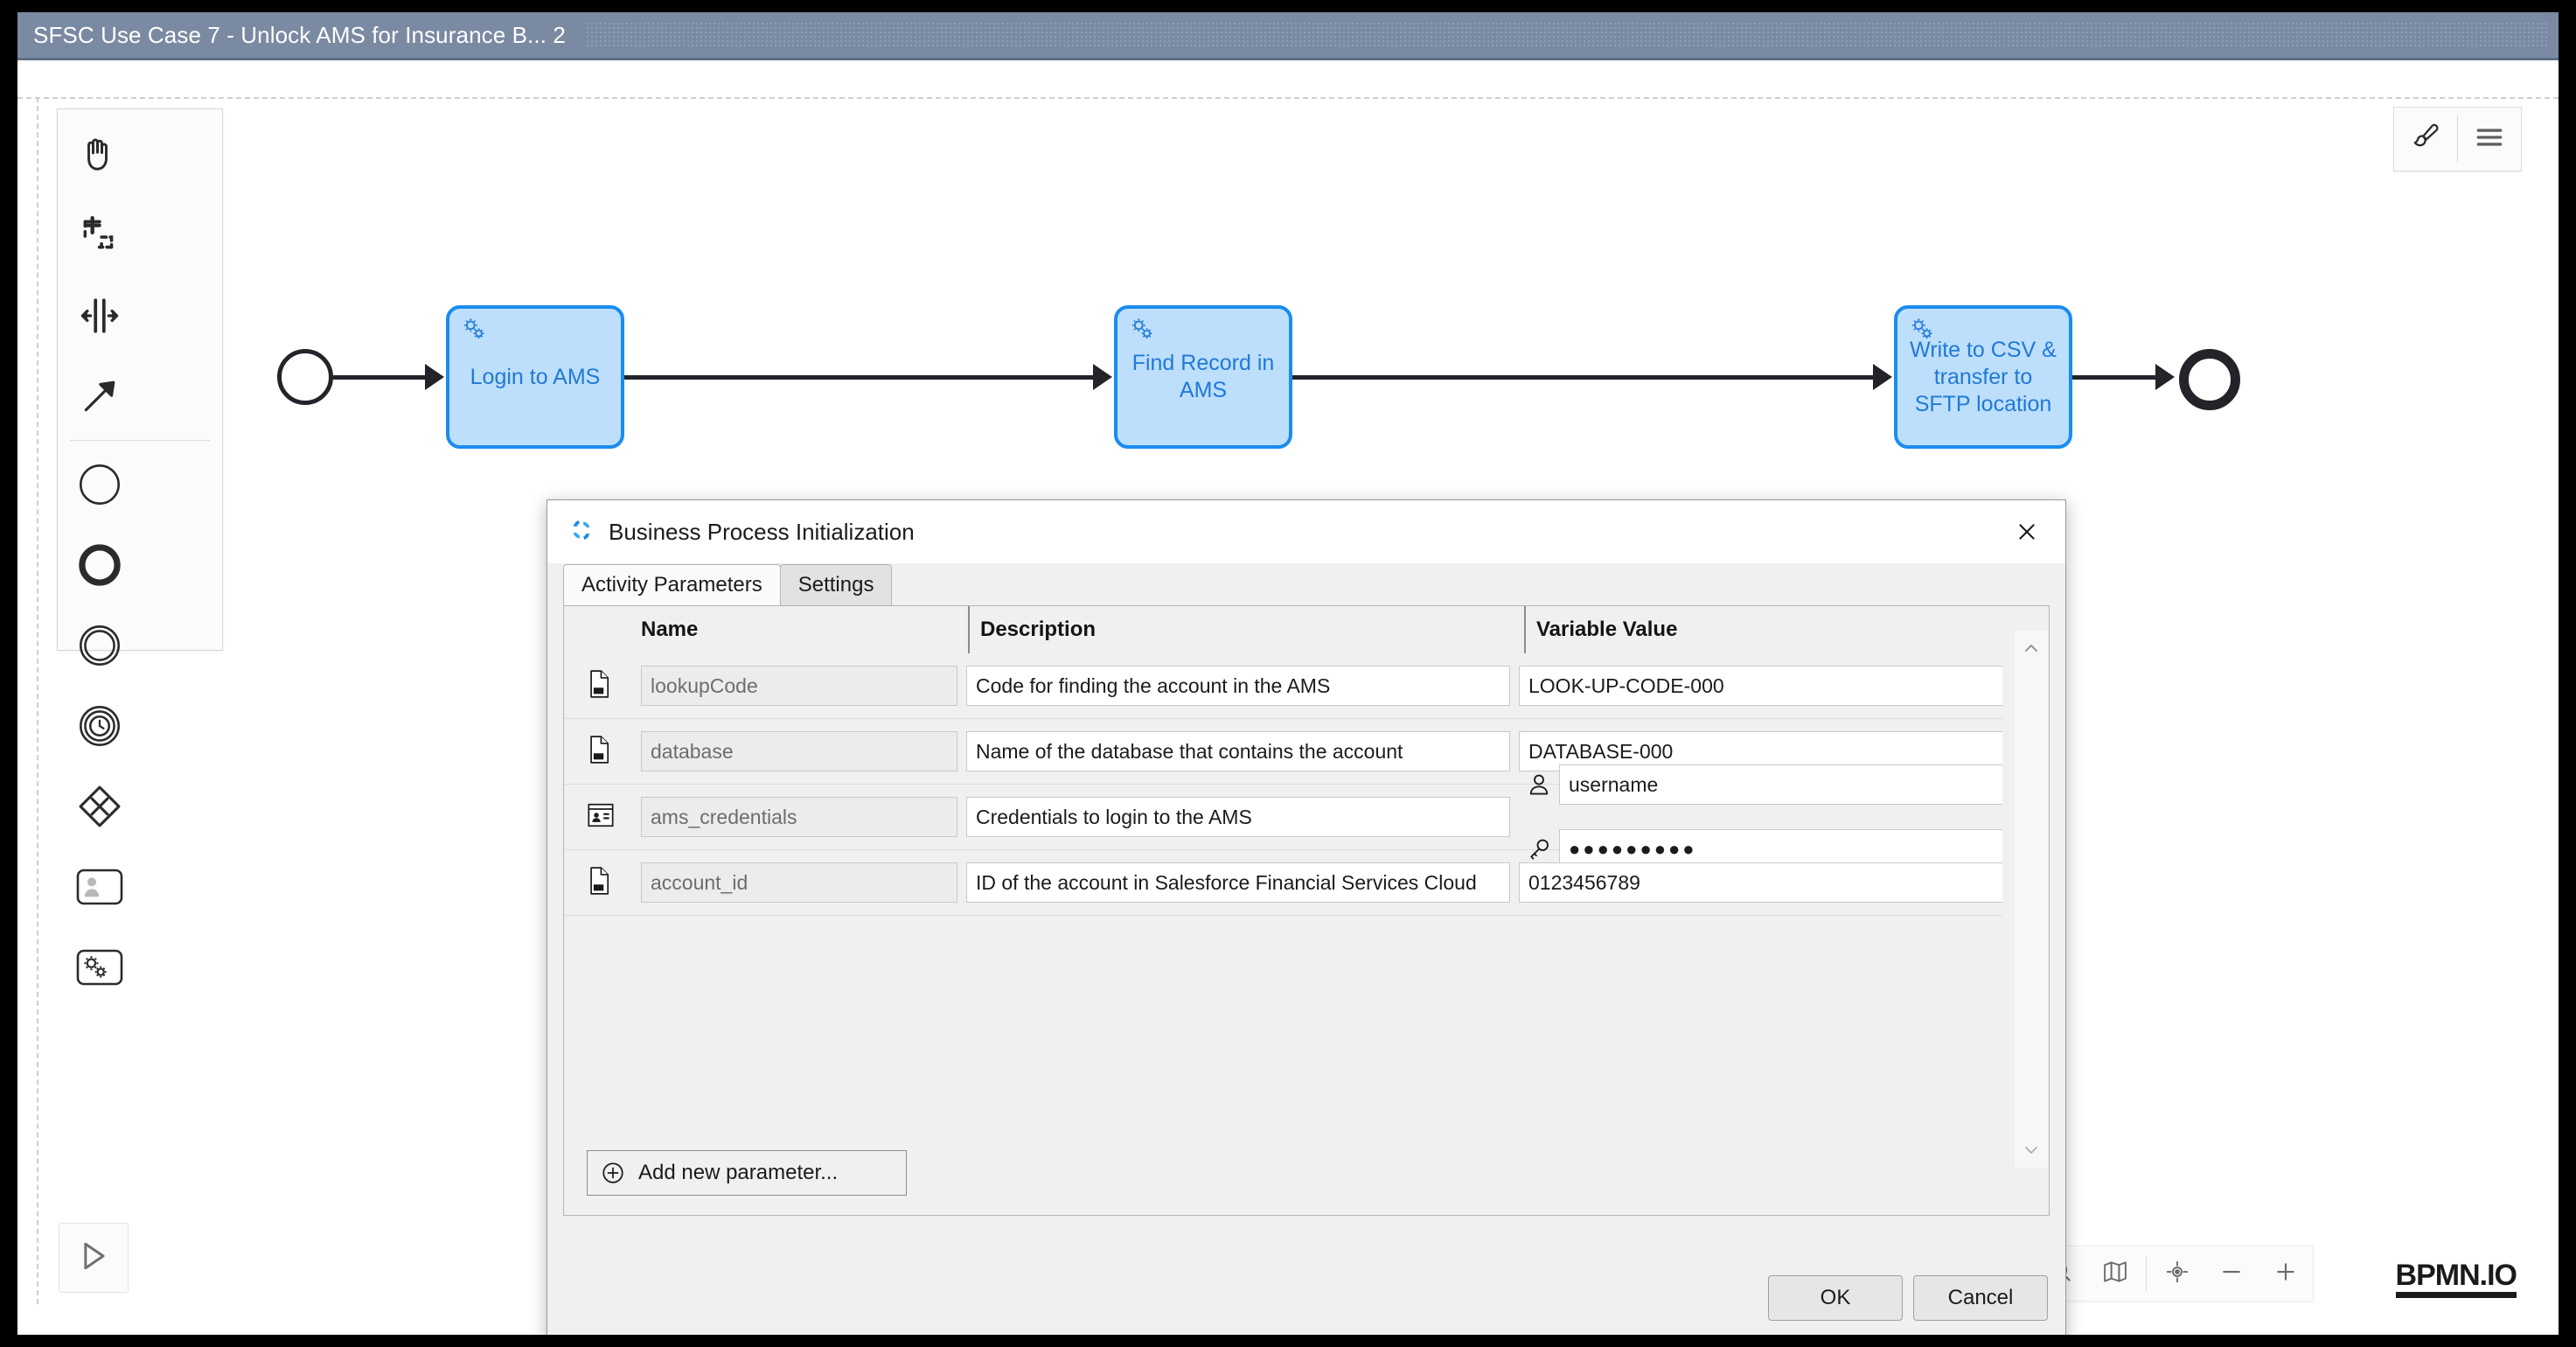 The width and height of the screenshot is (2576, 1347). I want to click on canvas-toolbar, so click(2457, 139).